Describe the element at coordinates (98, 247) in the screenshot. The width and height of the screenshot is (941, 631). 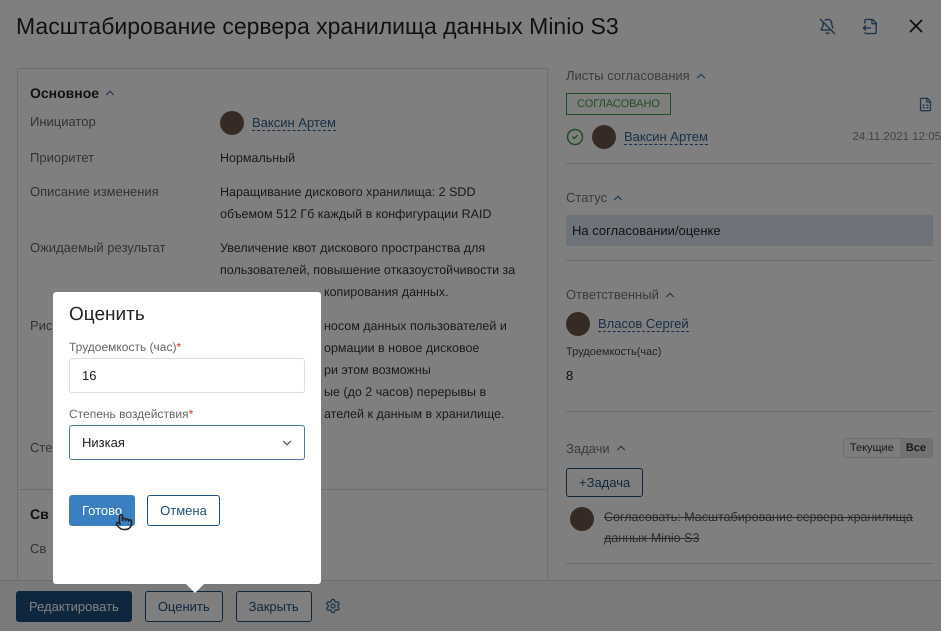
I see `field-label: Ожидаемый результат` at that location.